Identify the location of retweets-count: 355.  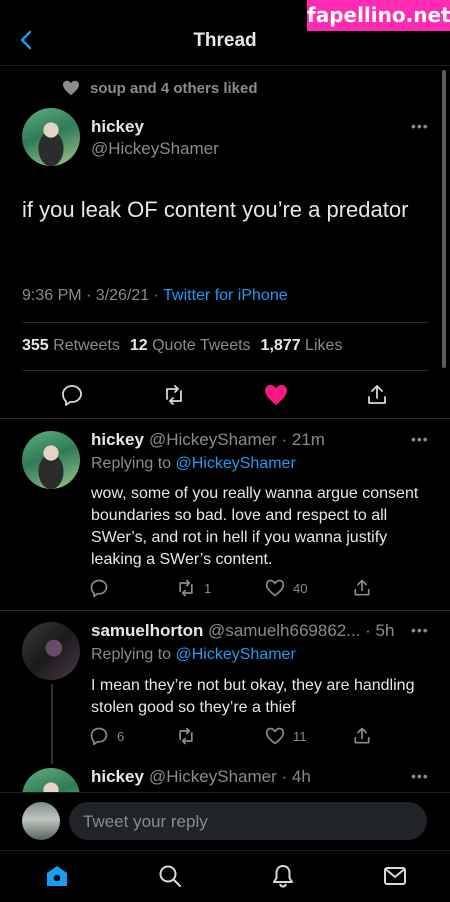
(35, 345).